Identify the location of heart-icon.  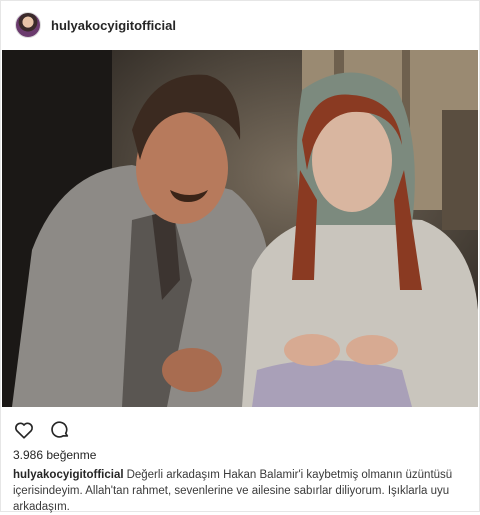
(24, 430).